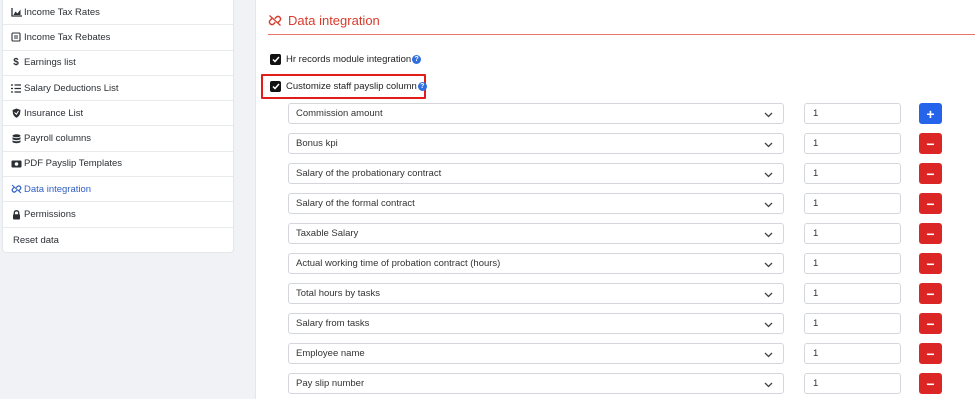 The height and width of the screenshot is (399, 975). I want to click on title-divider, so click(621, 34).